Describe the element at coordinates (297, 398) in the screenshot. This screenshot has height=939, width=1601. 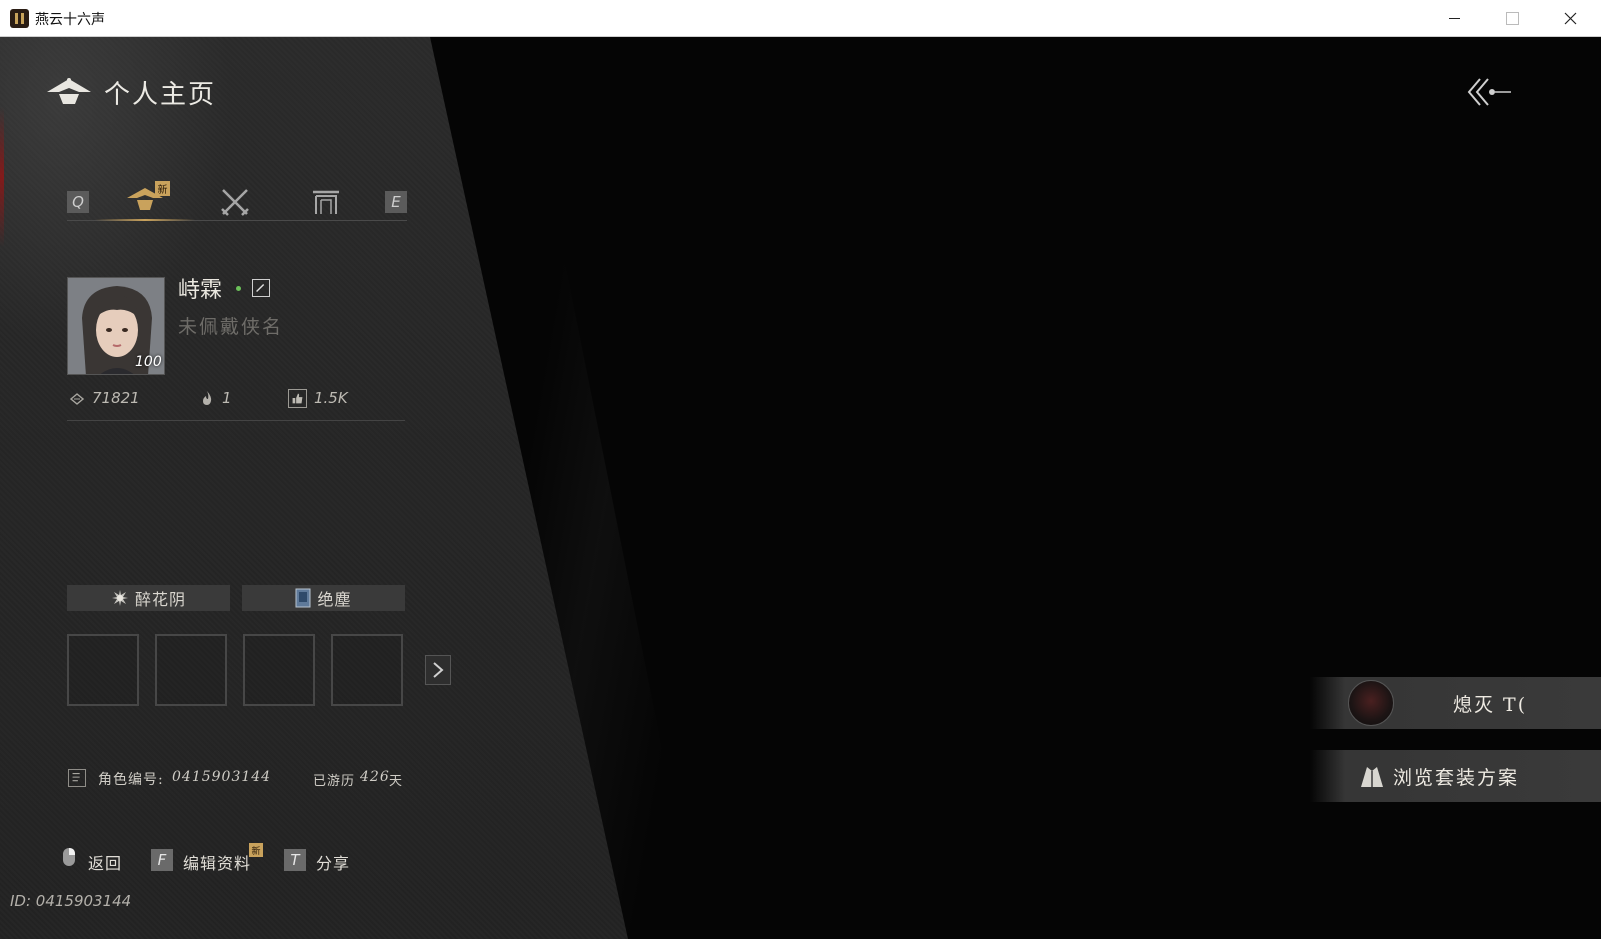
I see `thumbs-up-icon` at that location.